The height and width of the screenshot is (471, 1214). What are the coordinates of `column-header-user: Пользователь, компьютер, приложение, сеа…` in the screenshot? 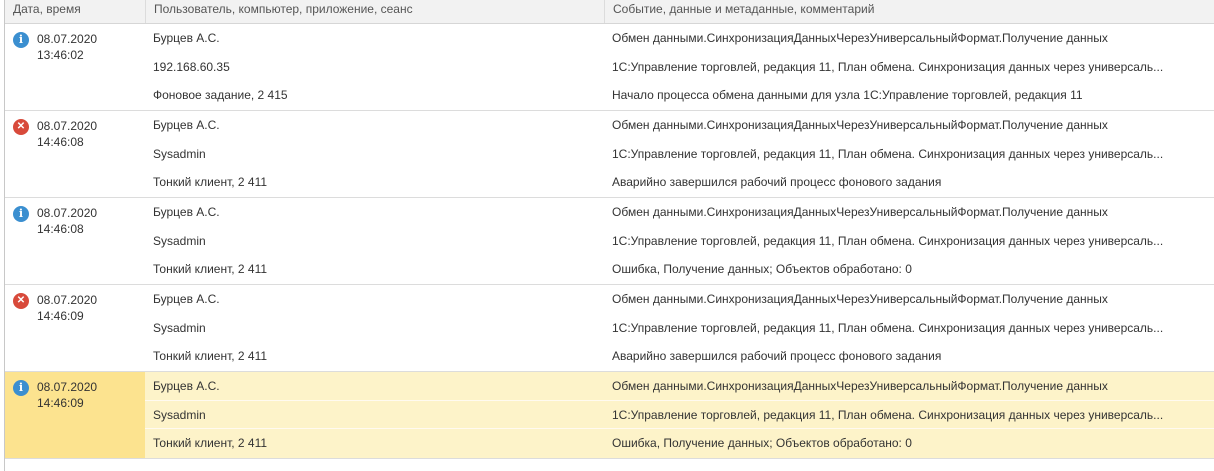 It's located at (374, 11).